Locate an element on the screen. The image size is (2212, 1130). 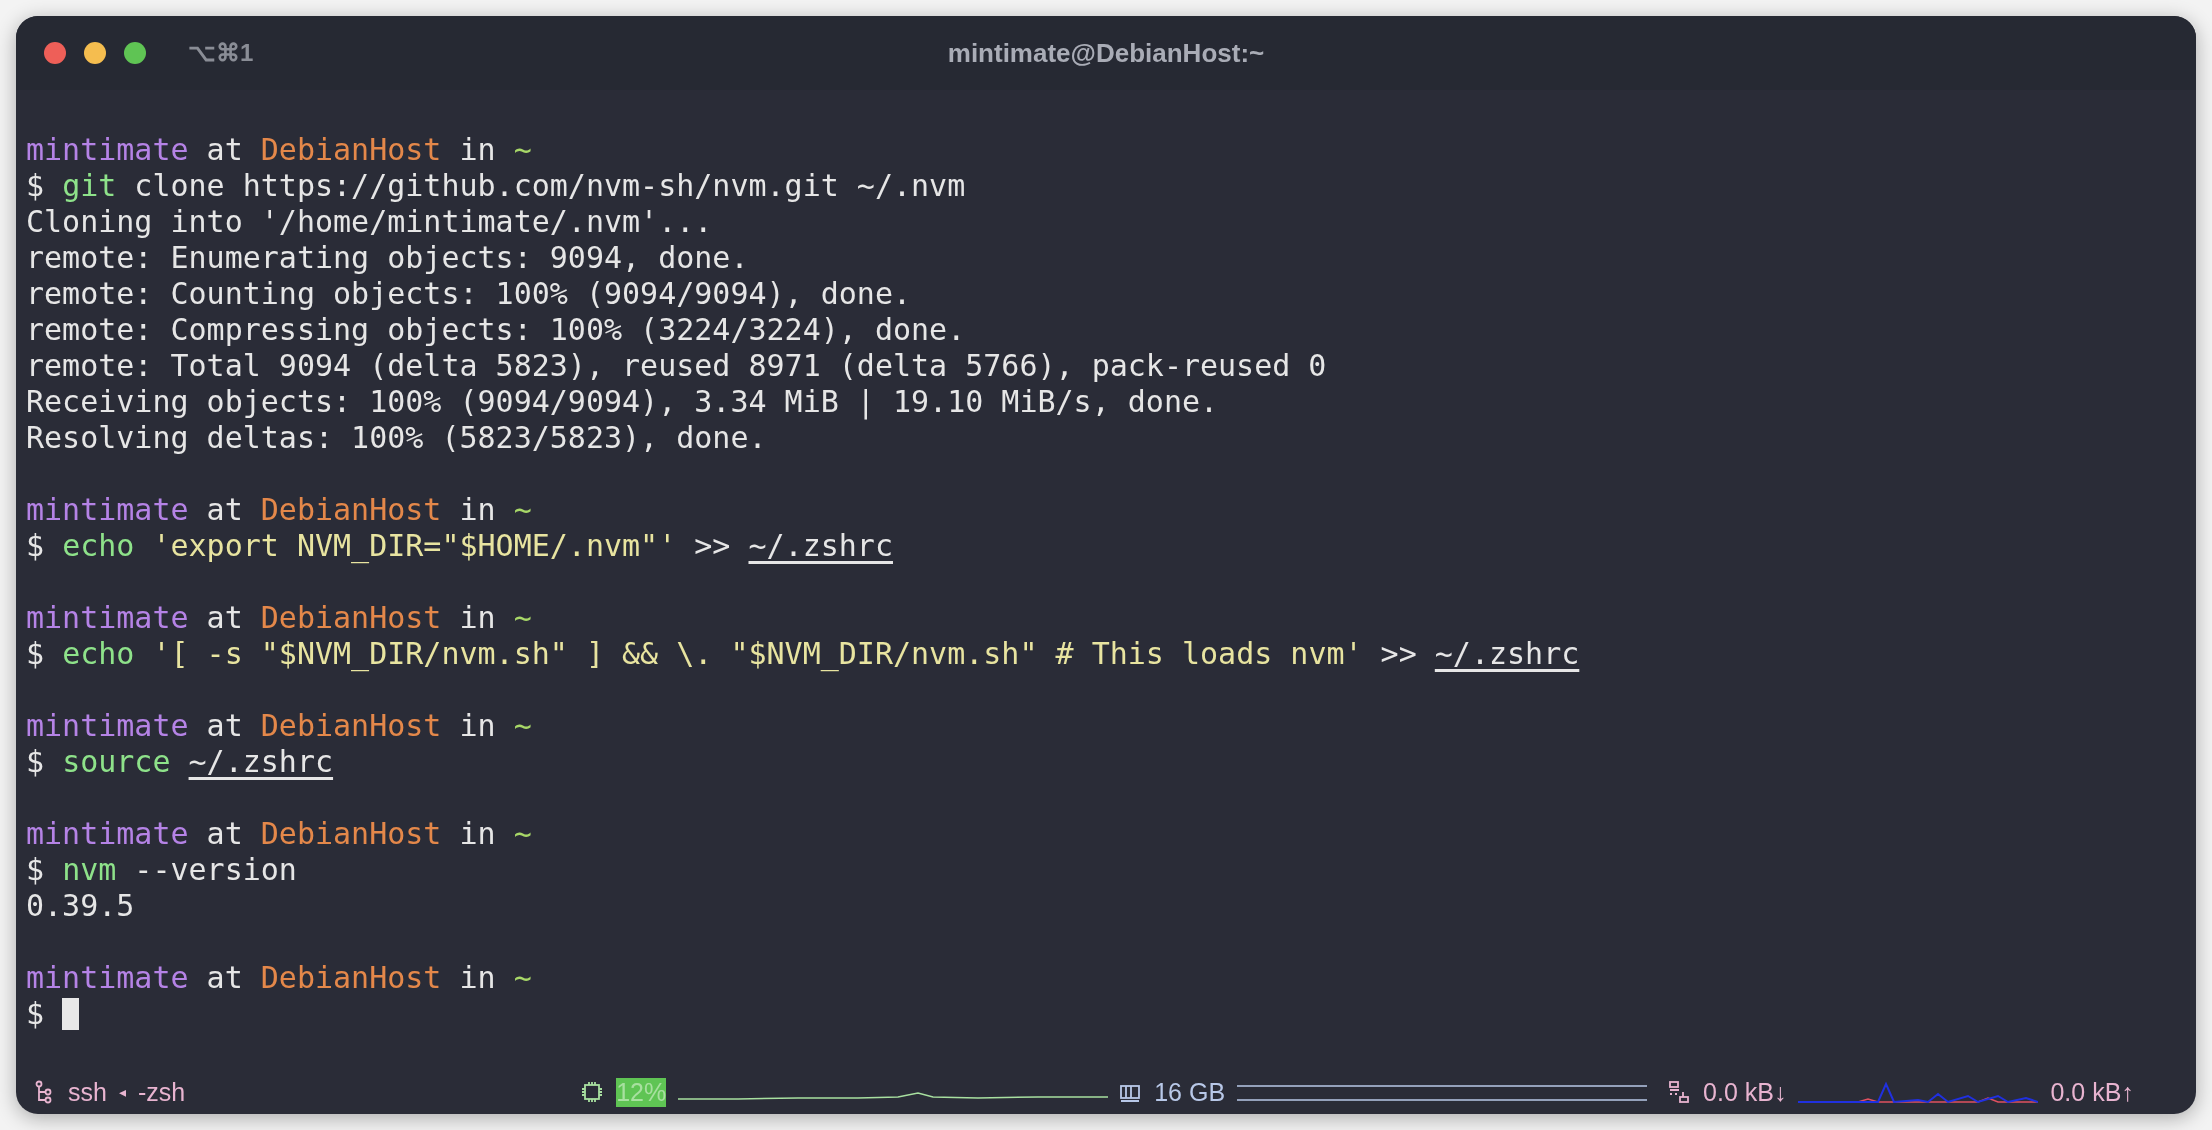
minimize-button is located at coordinates (95, 53).